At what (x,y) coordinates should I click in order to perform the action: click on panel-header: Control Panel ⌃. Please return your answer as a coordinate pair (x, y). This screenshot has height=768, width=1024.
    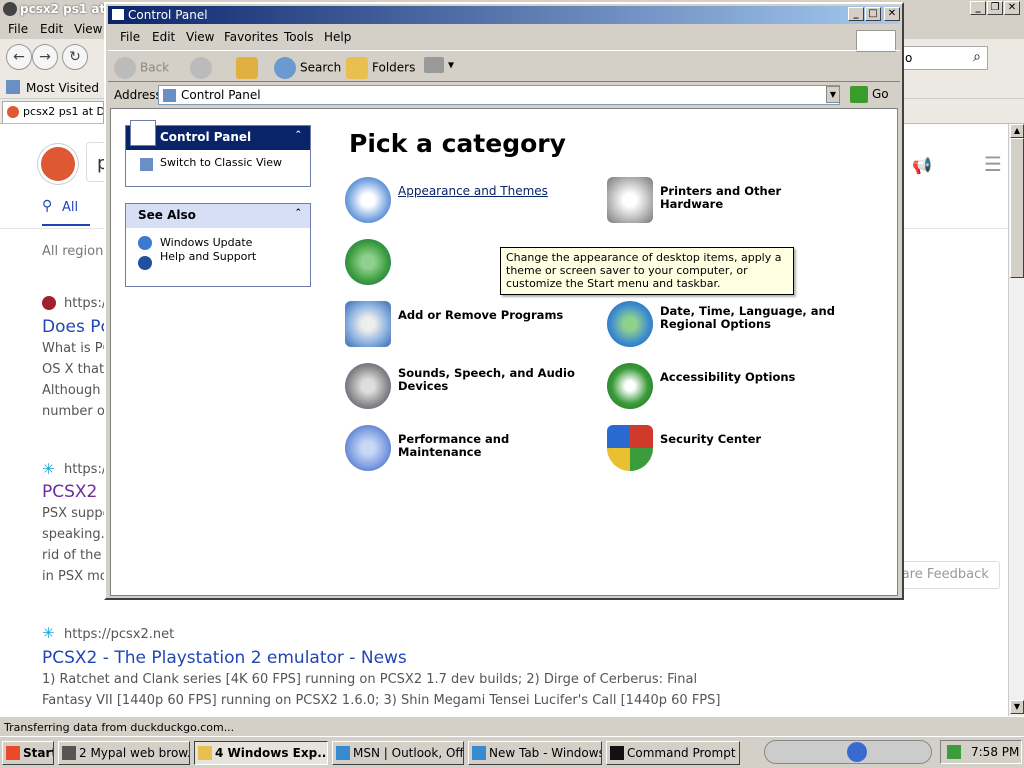
    Looking at the image, I should click on (218, 135).